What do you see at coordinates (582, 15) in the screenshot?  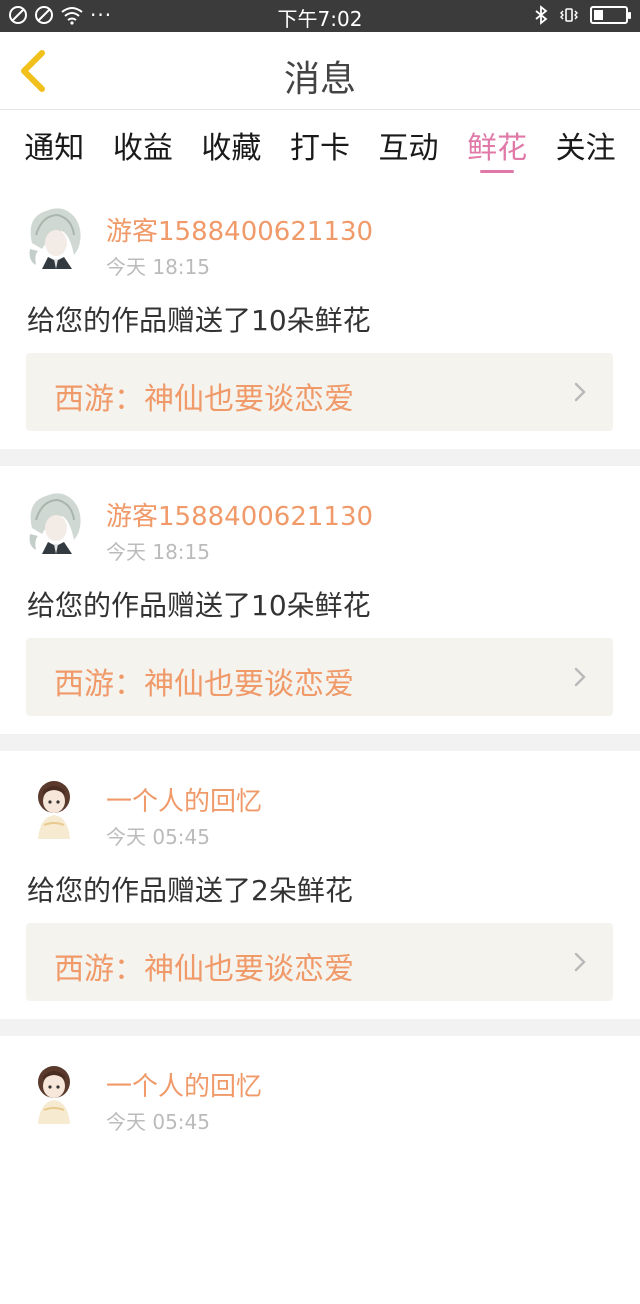 I see `status-right` at bounding box center [582, 15].